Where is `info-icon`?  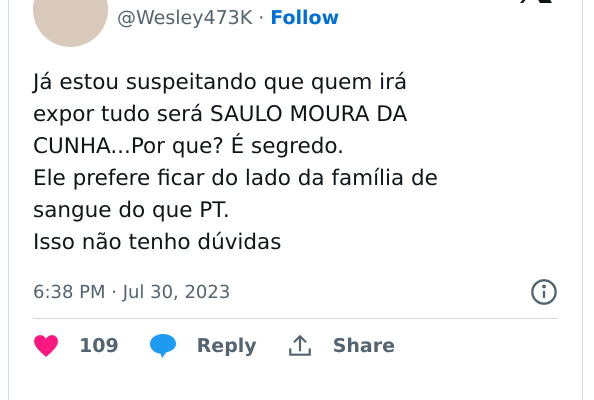
info-icon is located at coordinates (544, 292).